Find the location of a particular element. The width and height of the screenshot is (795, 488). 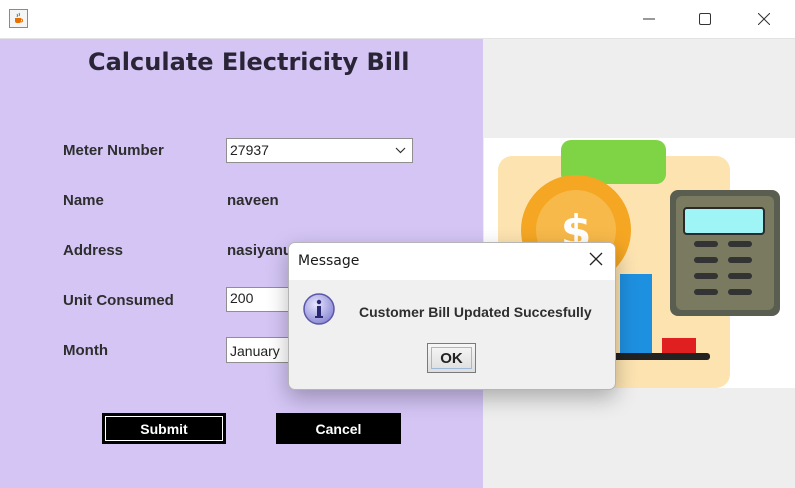

month-select: January is located at coordinates (261, 350).